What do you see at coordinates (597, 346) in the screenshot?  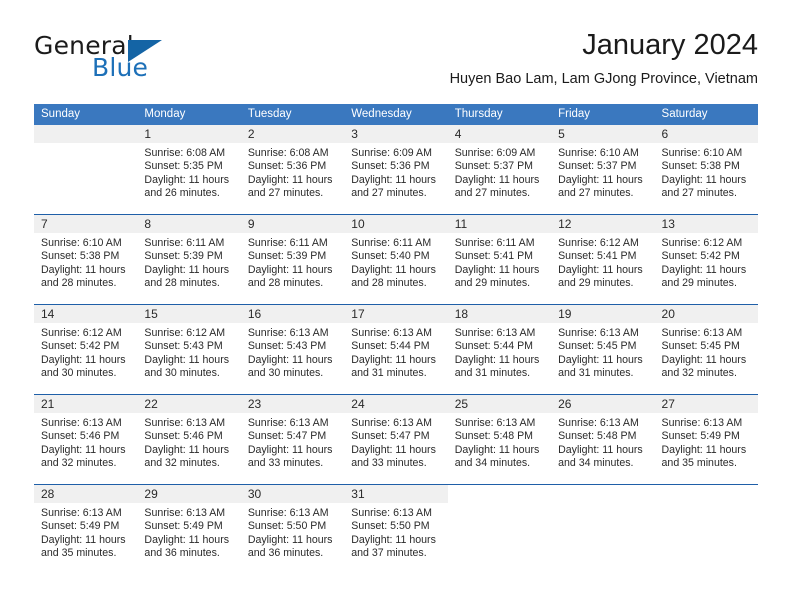 I see `sunset-text: Sunset: 5:45 PM` at bounding box center [597, 346].